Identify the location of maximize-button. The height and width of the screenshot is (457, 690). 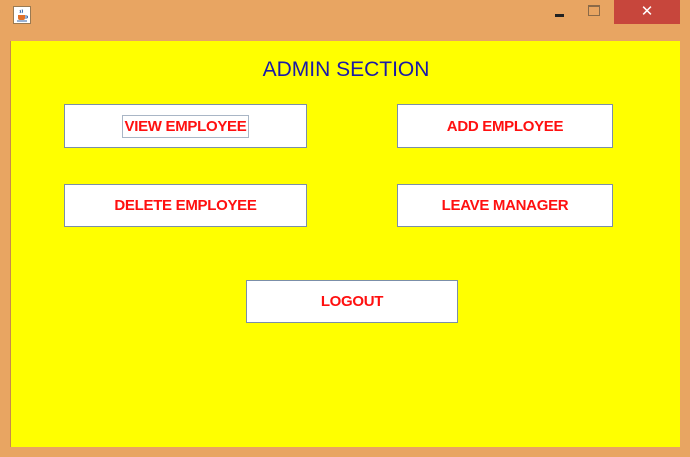
(594, 12).